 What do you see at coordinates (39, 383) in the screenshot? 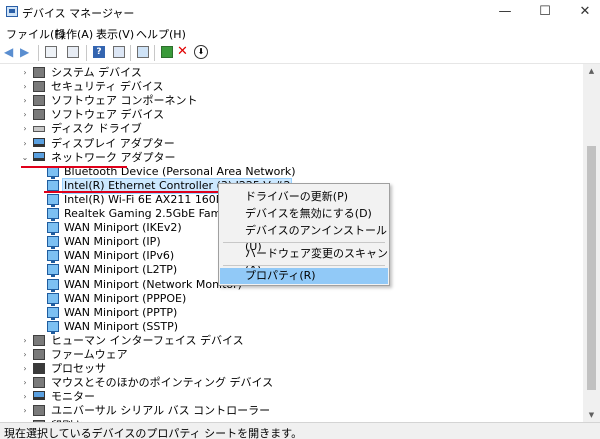
I see `mouse-icon` at bounding box center [39, 383].